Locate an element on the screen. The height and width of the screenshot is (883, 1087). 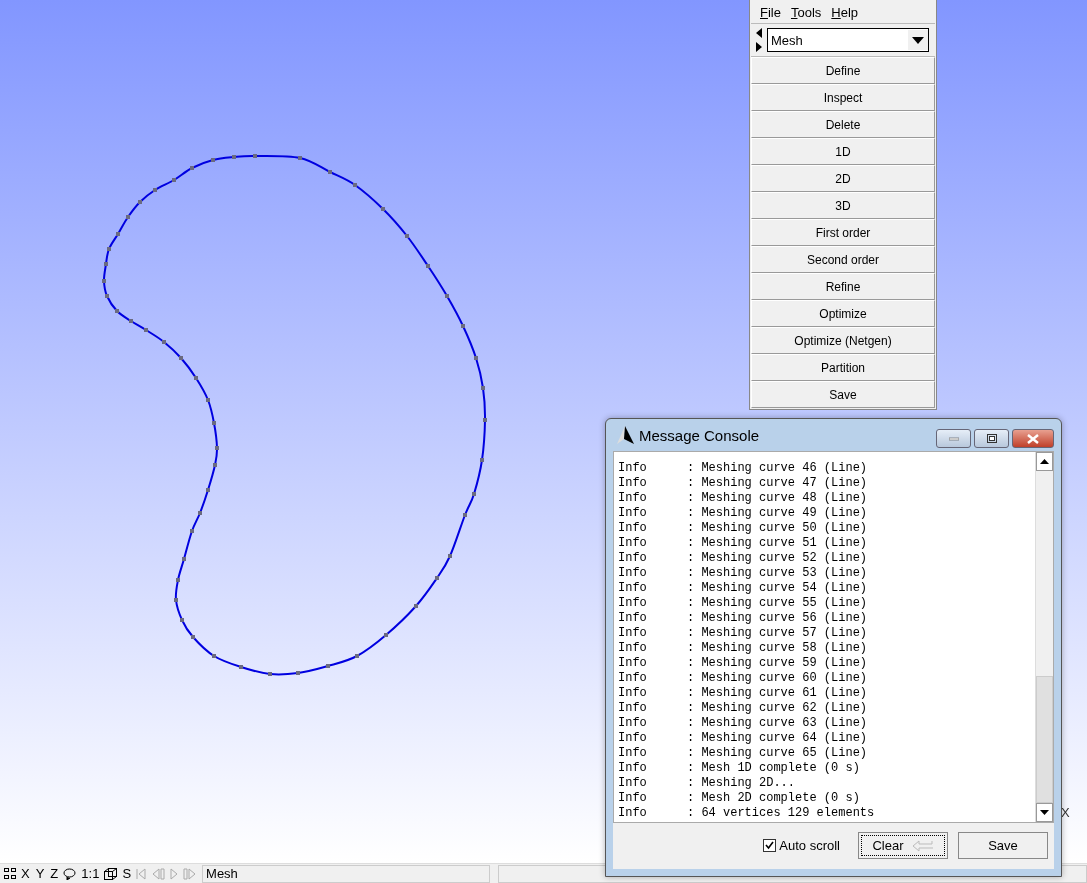
module-button: Optimize (Netgen) is located at coordinates (843, 340).